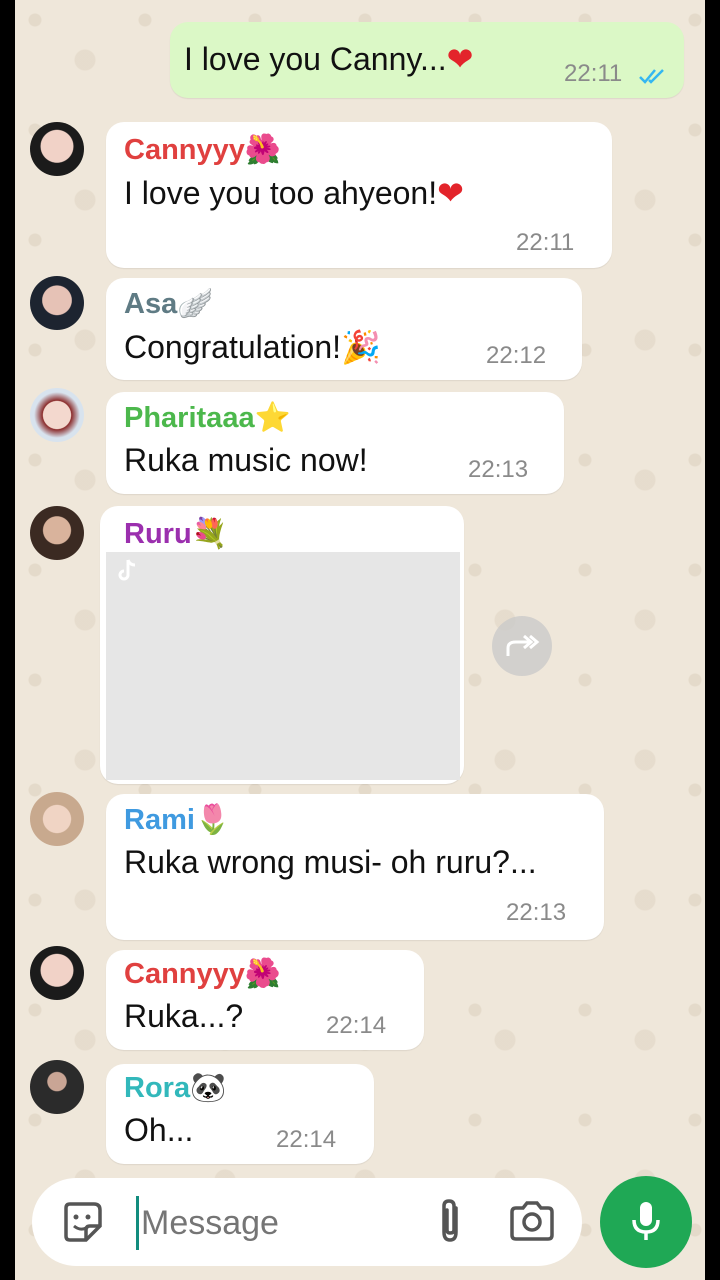 This screenshot has height=1280, width=720. What do you see at coordinates (516, 355) in the screenshot?
I see `message-time: 22:12` at bounding box center [516, 355].